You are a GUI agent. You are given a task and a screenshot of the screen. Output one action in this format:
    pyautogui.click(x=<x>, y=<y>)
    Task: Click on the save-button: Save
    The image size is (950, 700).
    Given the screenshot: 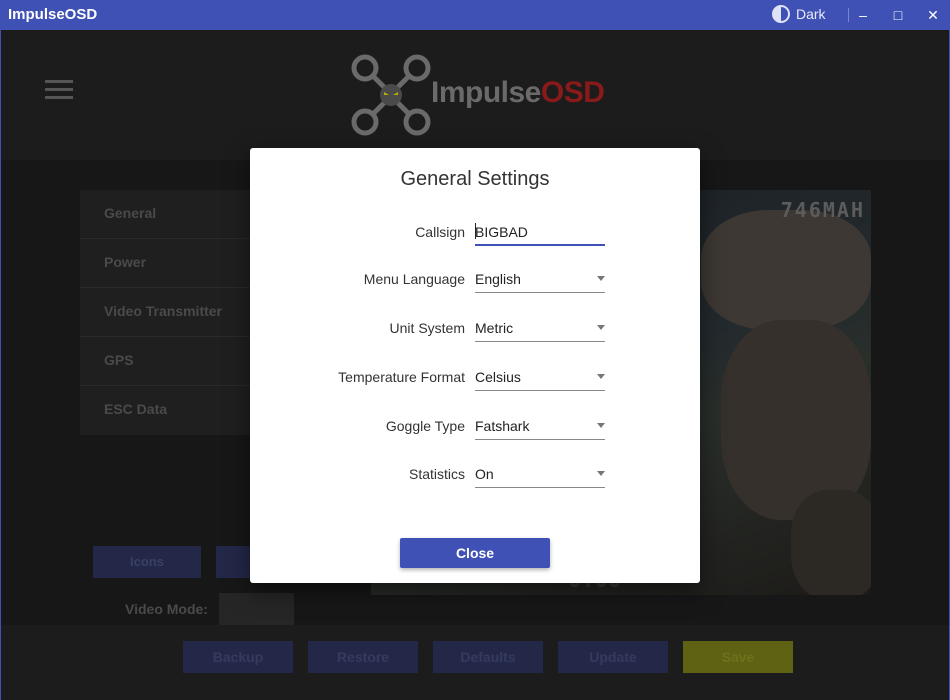 What is the action you would take?
    pyautogui.click(x=738, y=657)
    